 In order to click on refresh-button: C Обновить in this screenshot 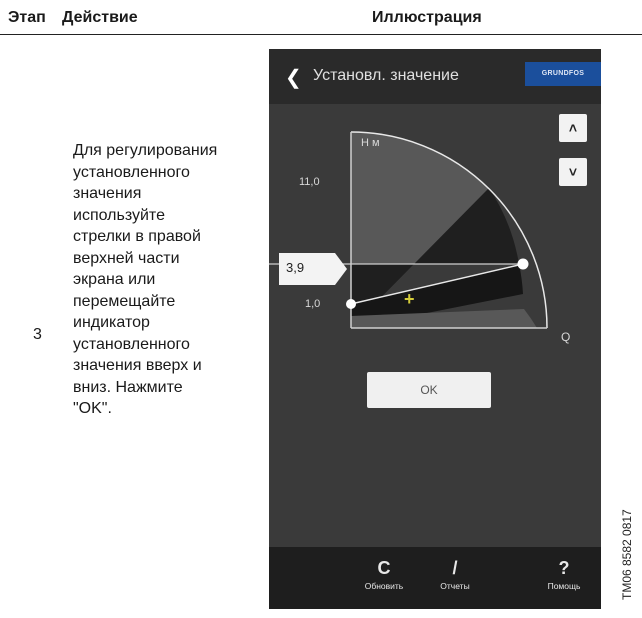, I will do `click(384, 575)`.